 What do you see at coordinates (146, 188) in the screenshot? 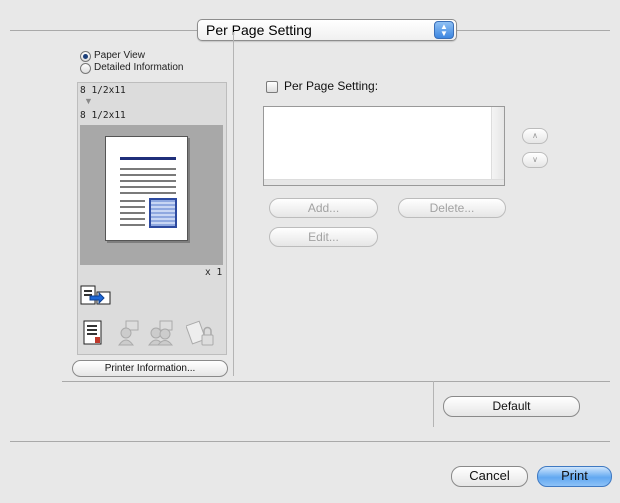
I see `paper-preview-icon` at bounding box center [146, 188].